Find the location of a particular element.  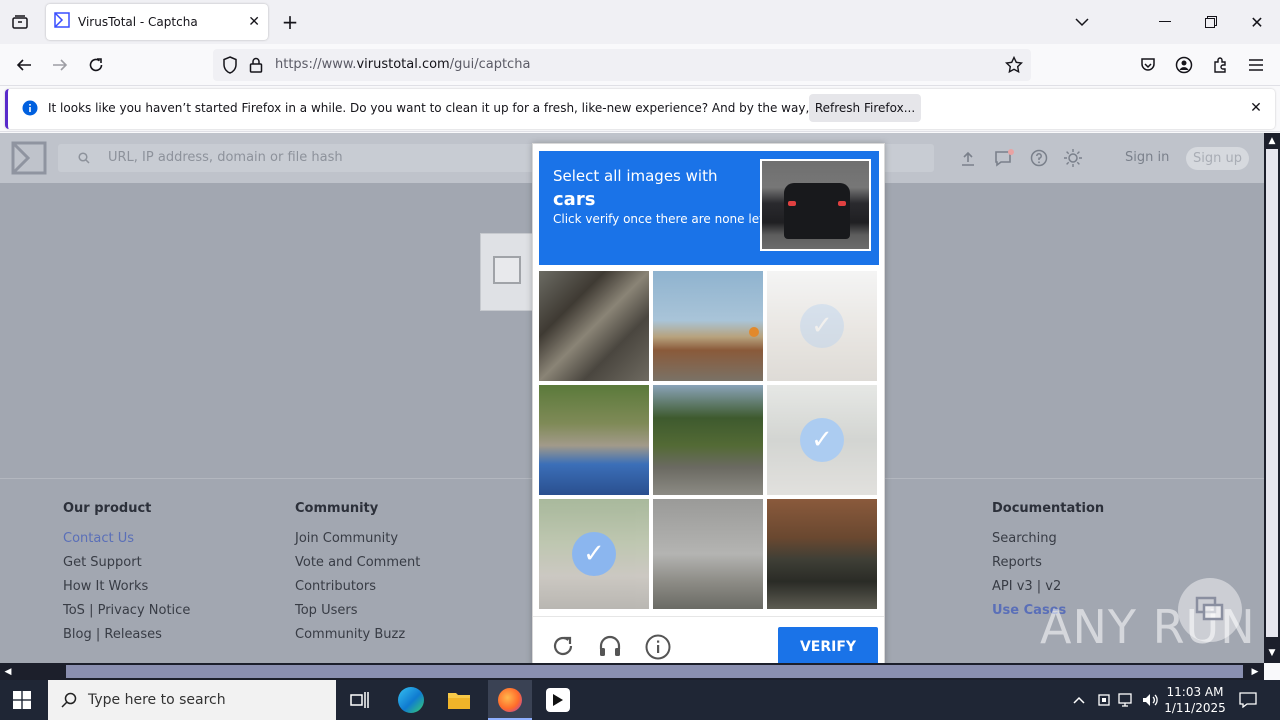

firefox-icon is located at coordinates (510, 700).